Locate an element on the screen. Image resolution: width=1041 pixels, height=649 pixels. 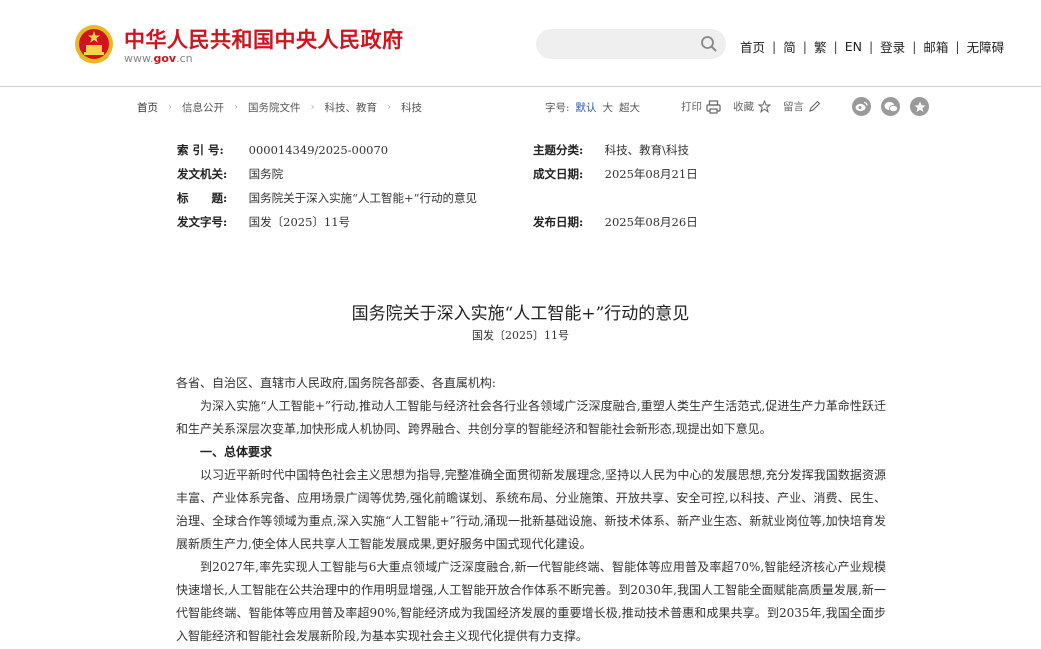
site-url: www.gov.cn is located at coordinates (158, 58).